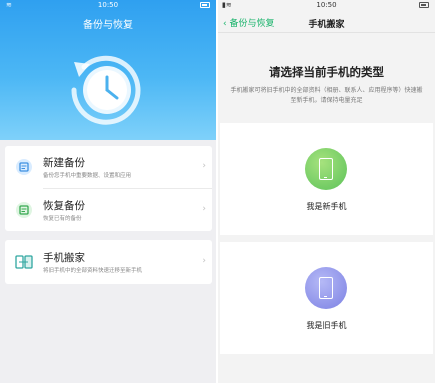  I want to click on new-phone-option: 我是新手机, so click(326, 179).